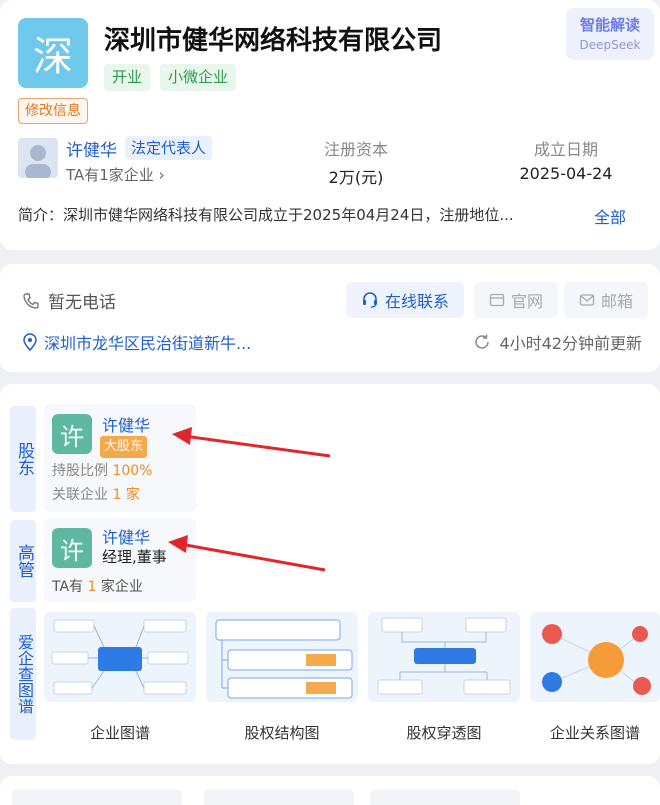  Describe the element at coordinates (566, 173) in the screenshot. I see `established-date-value: 2025-04-24` at that location.